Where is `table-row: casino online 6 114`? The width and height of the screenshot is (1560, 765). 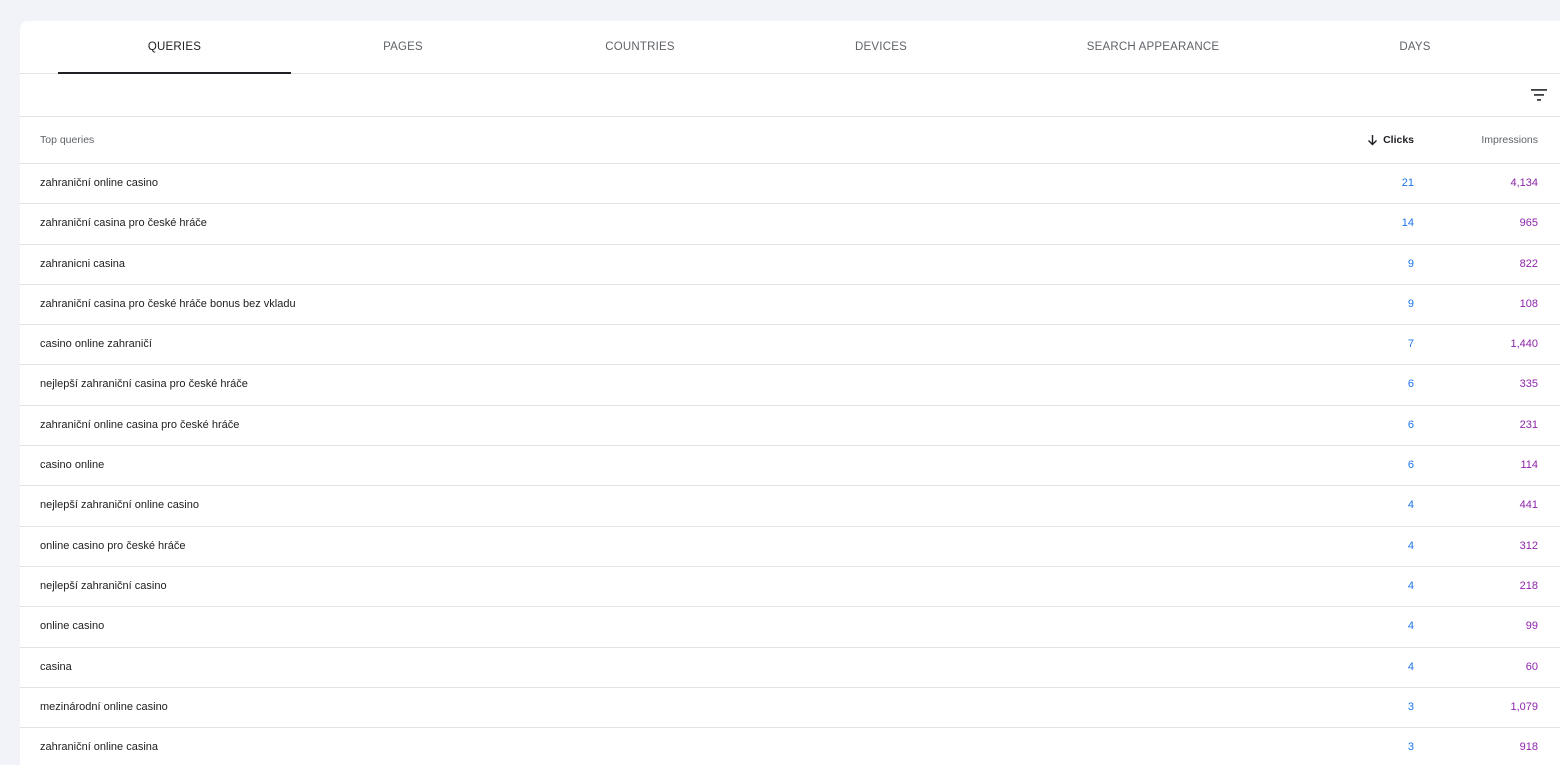 table-row: casino online 6 114 is located at coordinates (790, 466).